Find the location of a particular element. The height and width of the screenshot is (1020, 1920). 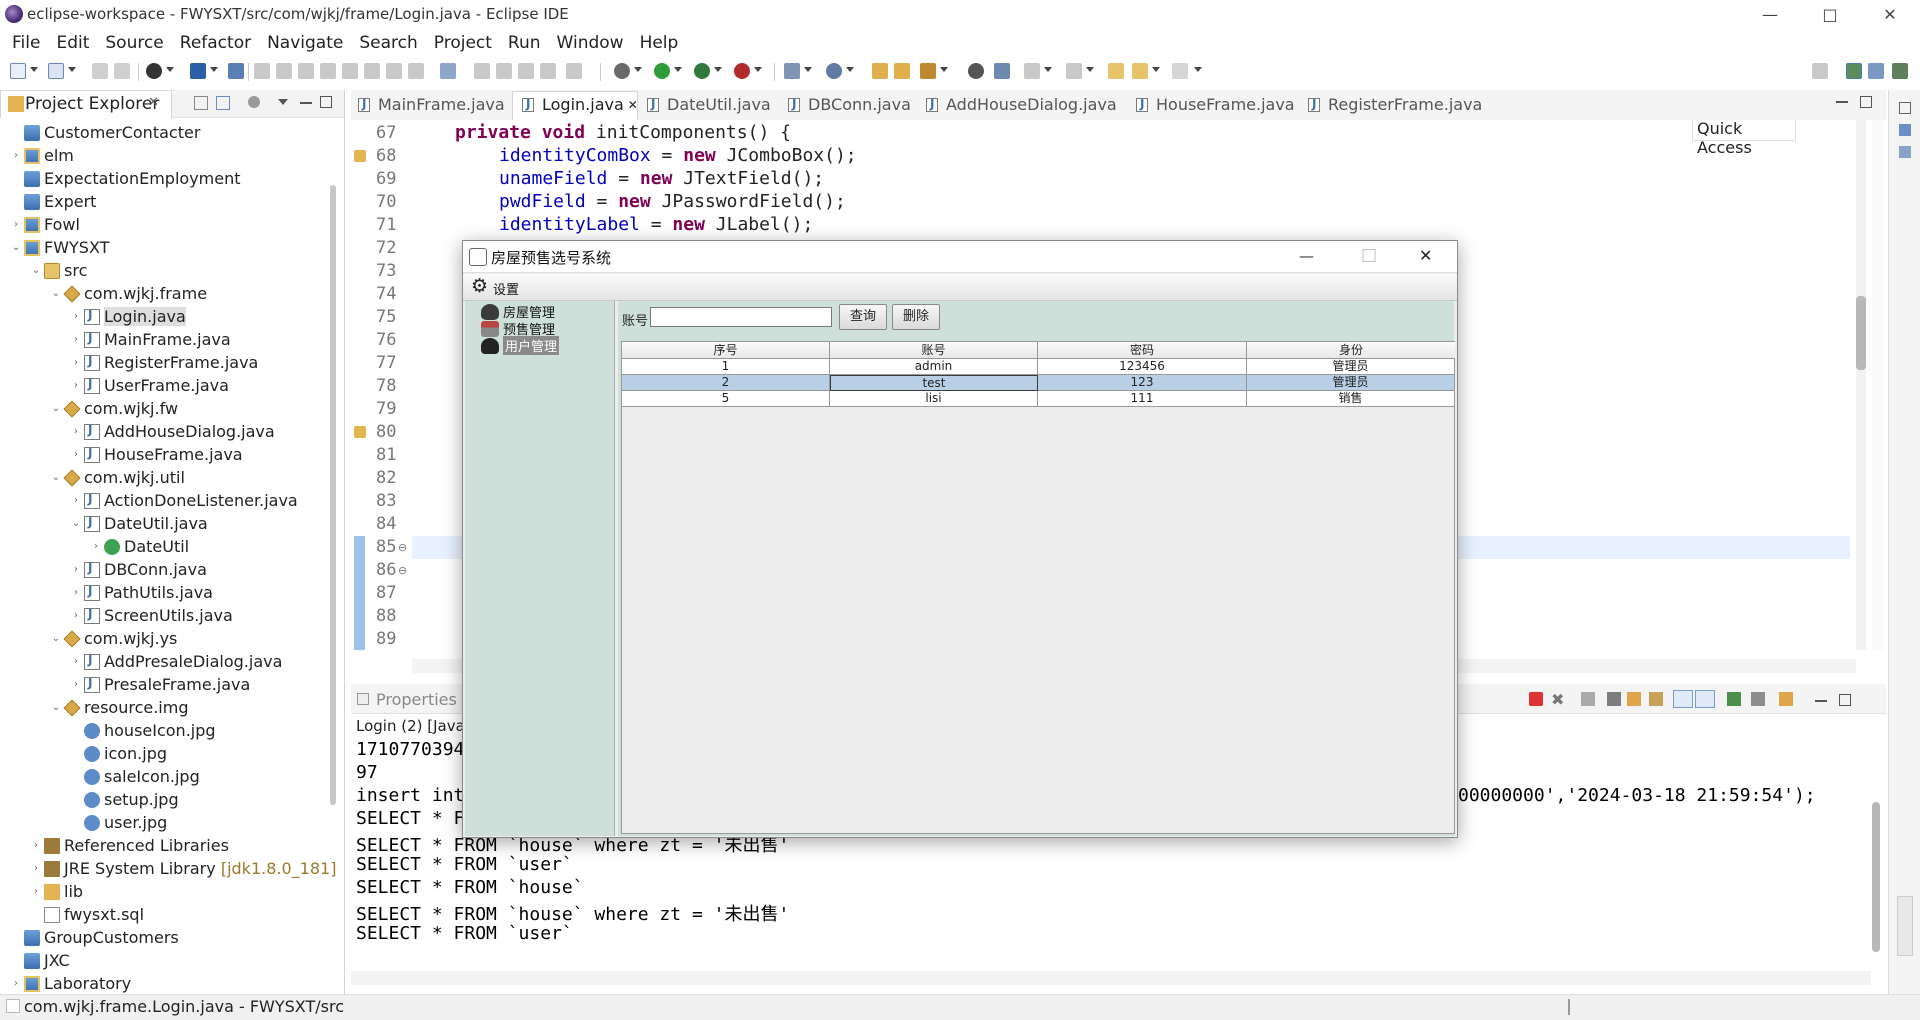

resume-icon is located at coordinates (262, 71).